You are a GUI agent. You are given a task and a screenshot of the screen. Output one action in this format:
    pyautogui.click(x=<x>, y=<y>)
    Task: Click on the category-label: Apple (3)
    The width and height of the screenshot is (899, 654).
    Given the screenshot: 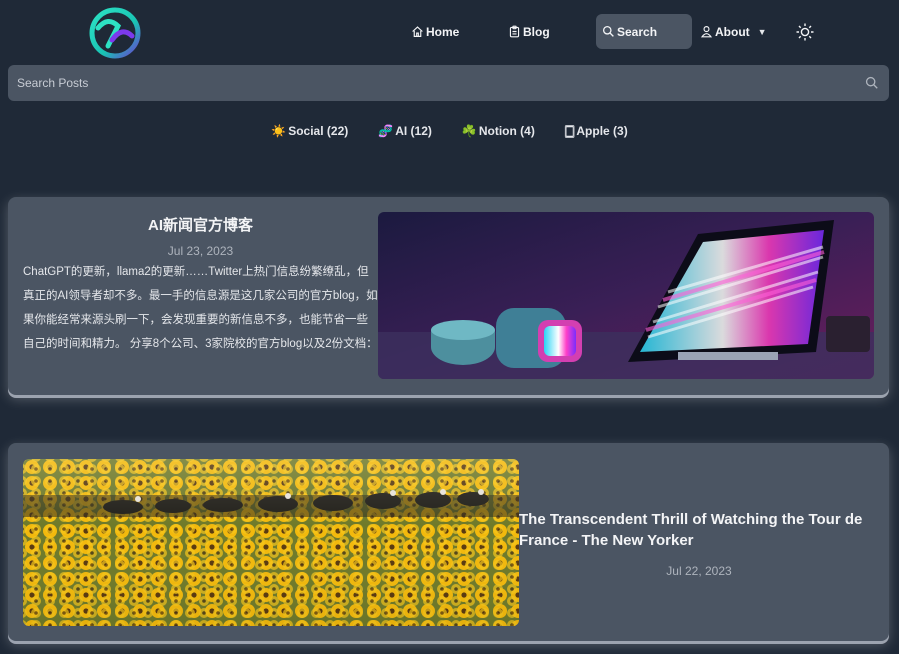 What is the action you would take?
    pyautogui.click(x=602, y=131)
    